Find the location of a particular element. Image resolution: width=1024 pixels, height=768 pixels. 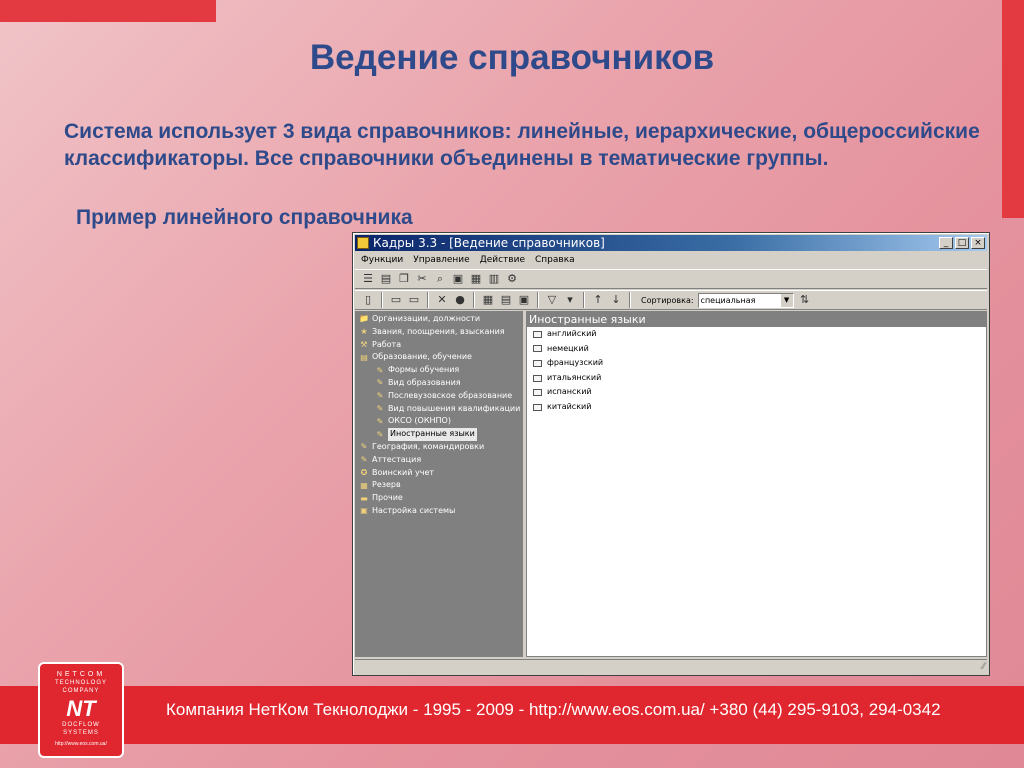

tree-item: ★ Звания, поощрения, взыскания is located at coordinates (439, 332).